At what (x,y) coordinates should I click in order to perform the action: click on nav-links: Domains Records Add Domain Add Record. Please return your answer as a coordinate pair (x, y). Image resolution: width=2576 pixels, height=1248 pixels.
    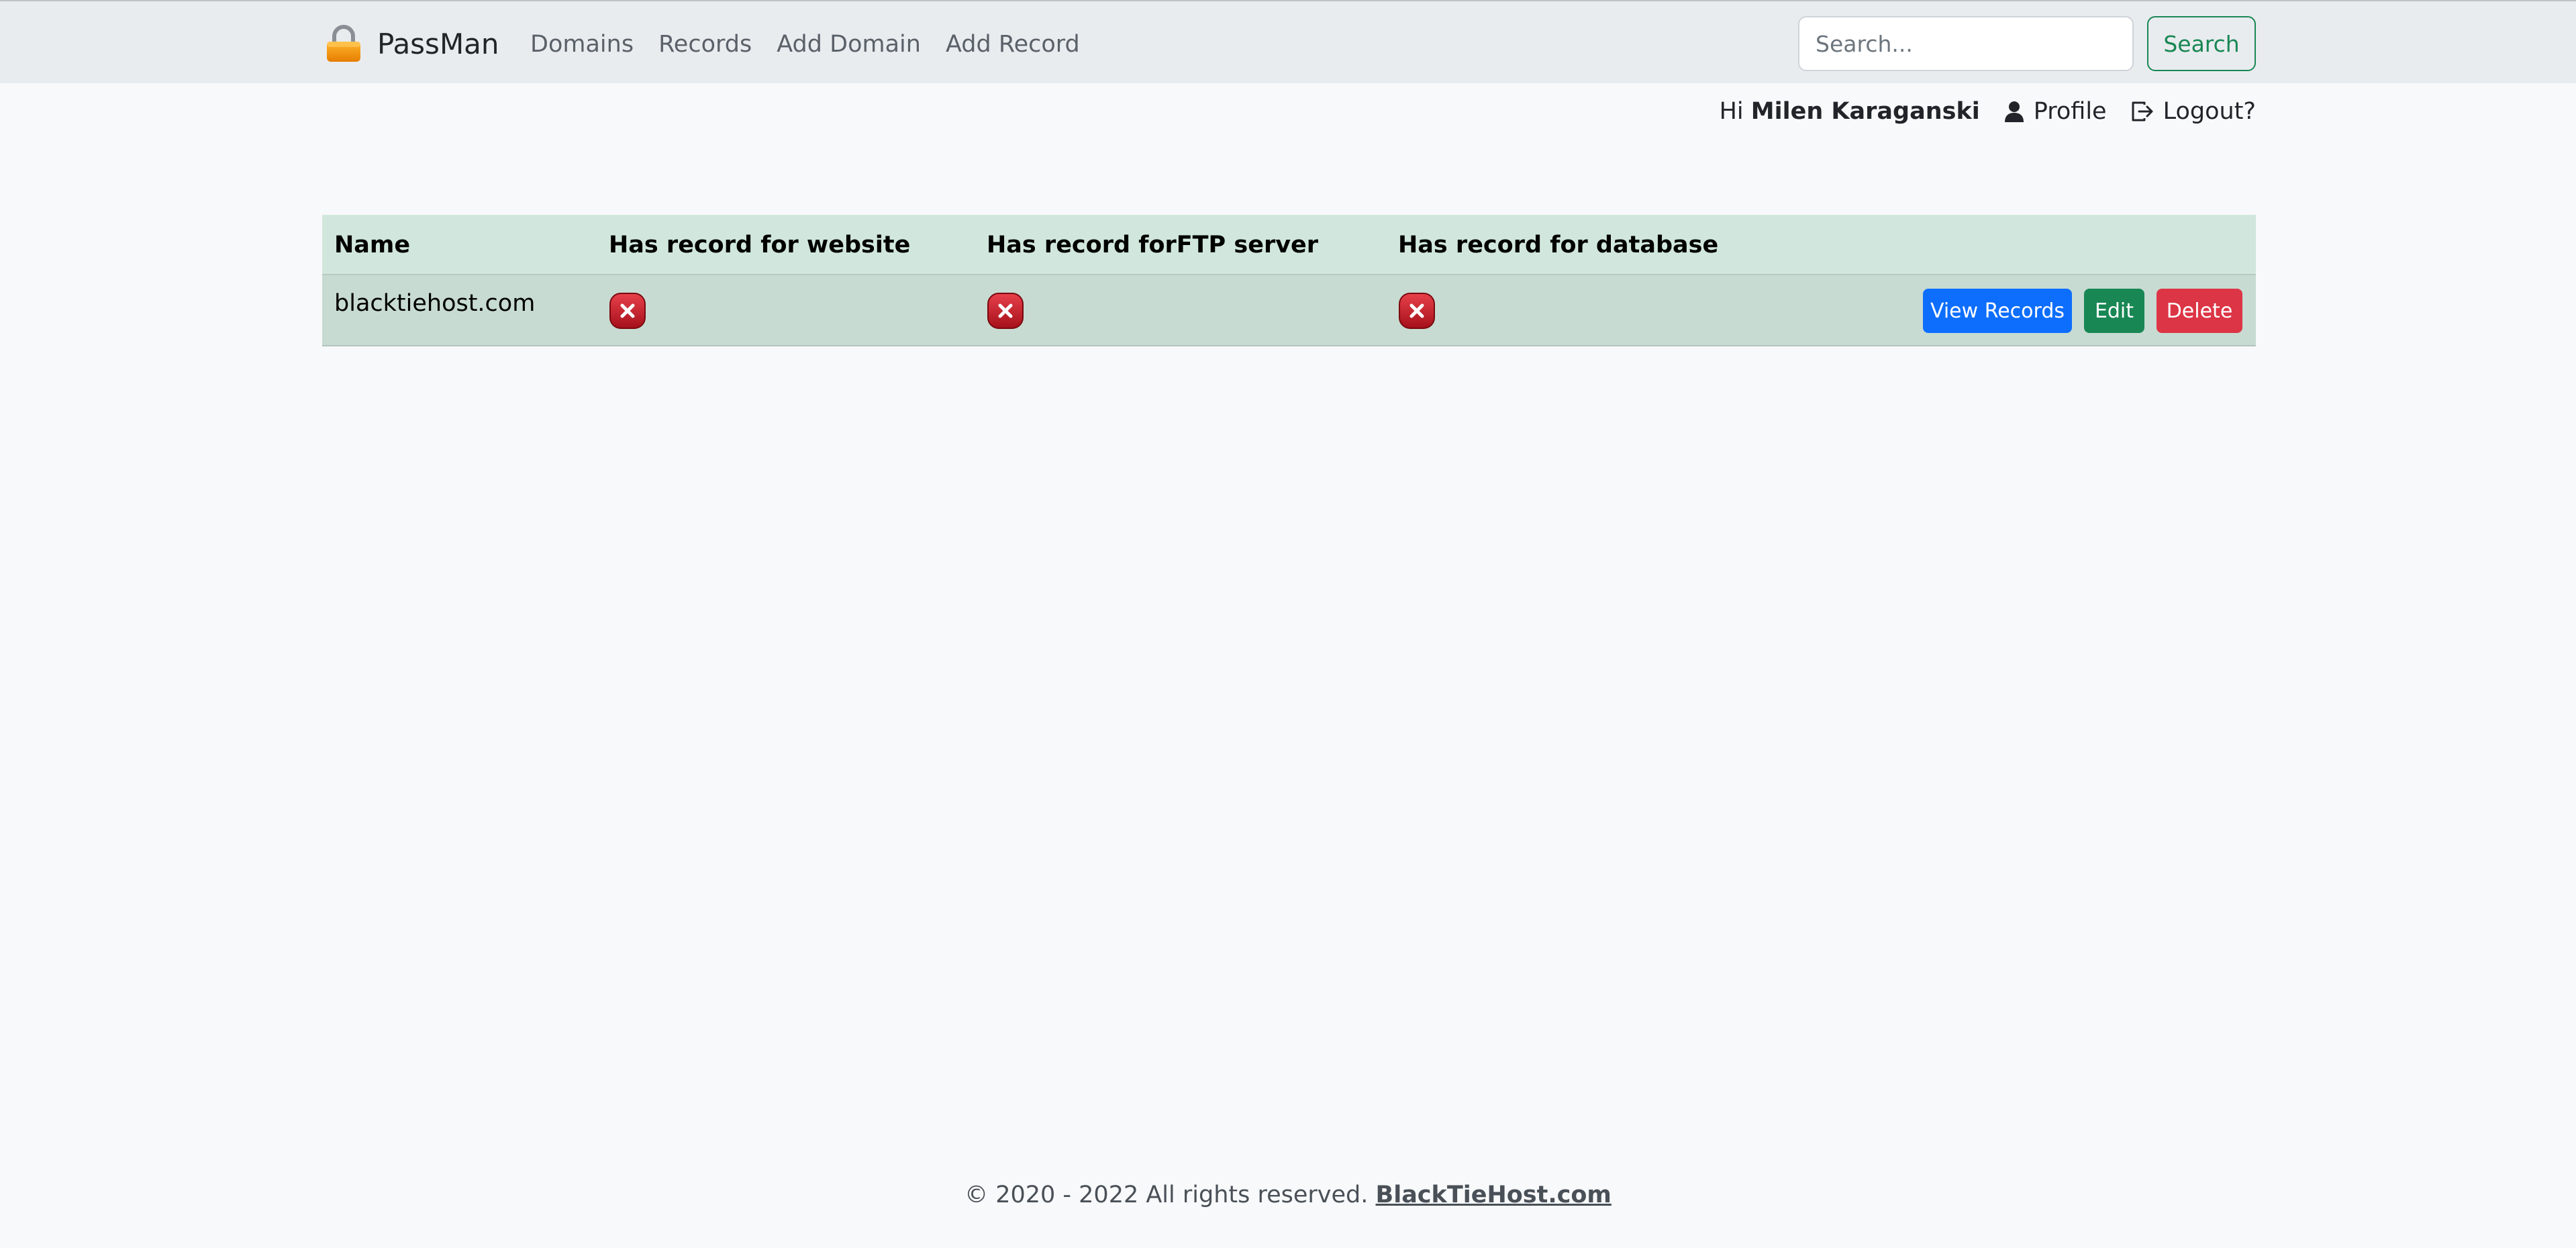
    Looking at the image, I should click on (805, 44).